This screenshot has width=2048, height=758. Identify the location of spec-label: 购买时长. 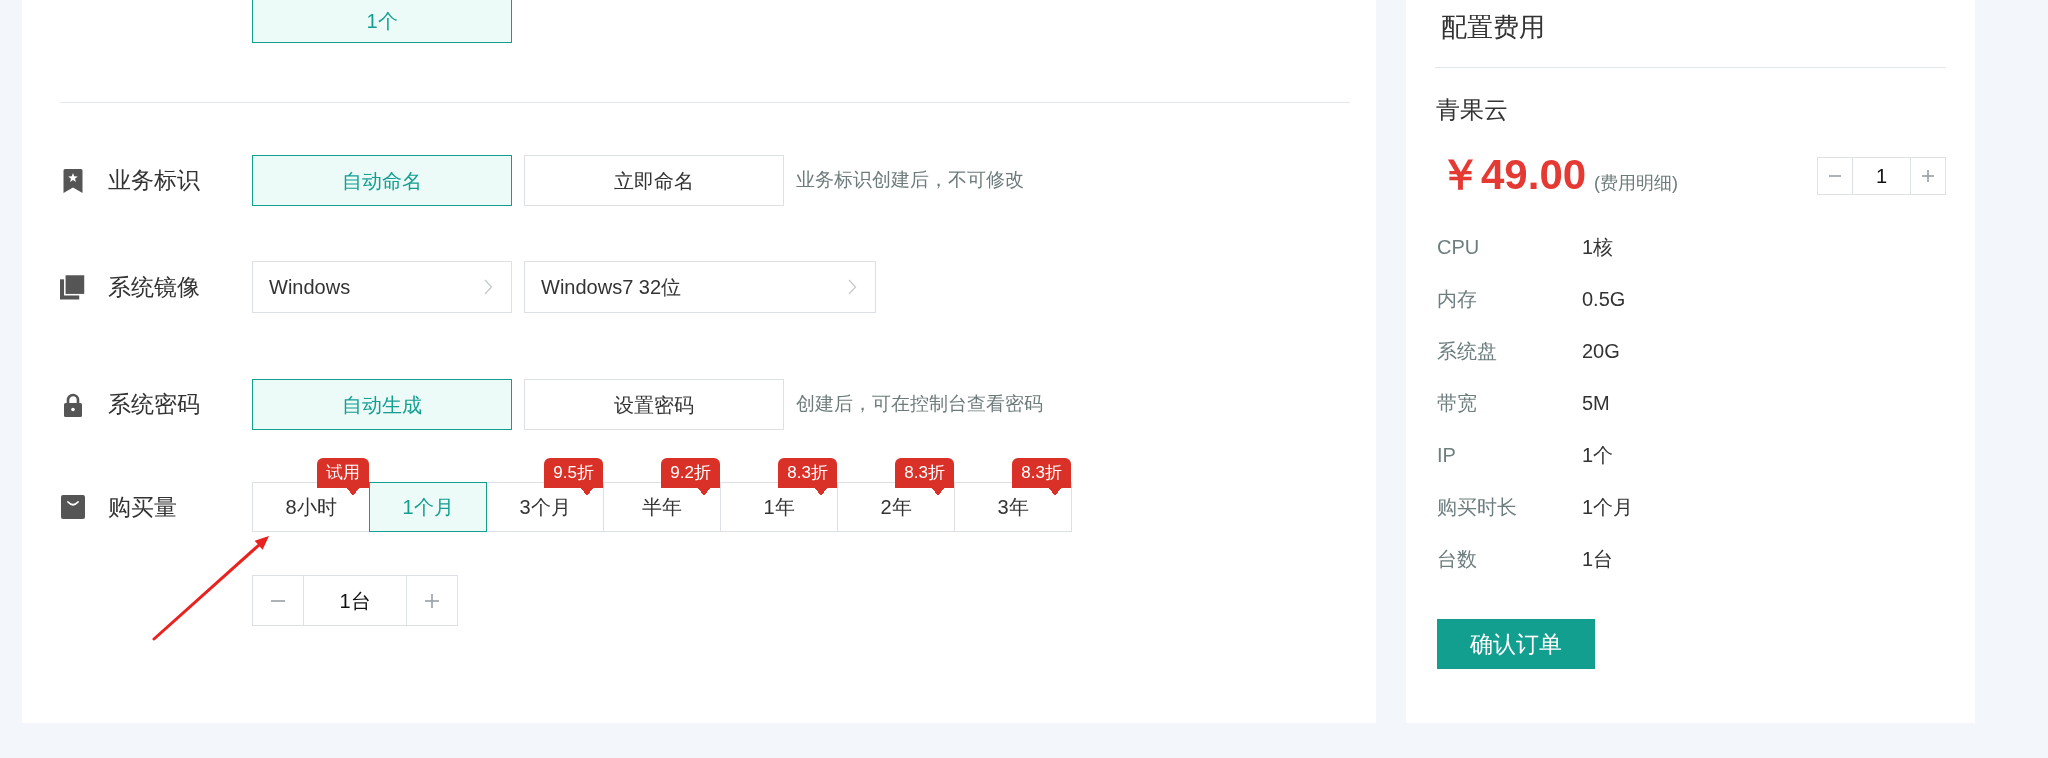
(1477, 507).